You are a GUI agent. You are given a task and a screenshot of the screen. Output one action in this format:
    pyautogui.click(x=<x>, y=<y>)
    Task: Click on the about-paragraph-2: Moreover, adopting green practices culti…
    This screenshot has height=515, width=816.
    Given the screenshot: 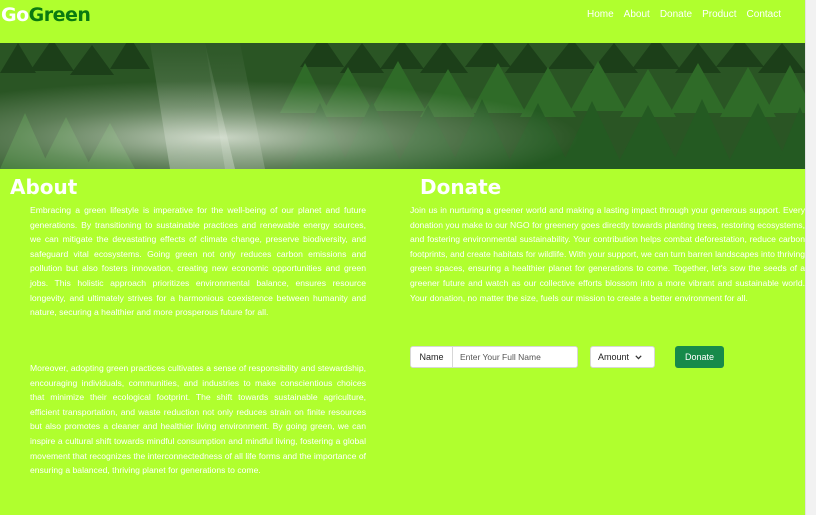 What is the action you would take?
    pyautogui.click(x=198, y=419)
    